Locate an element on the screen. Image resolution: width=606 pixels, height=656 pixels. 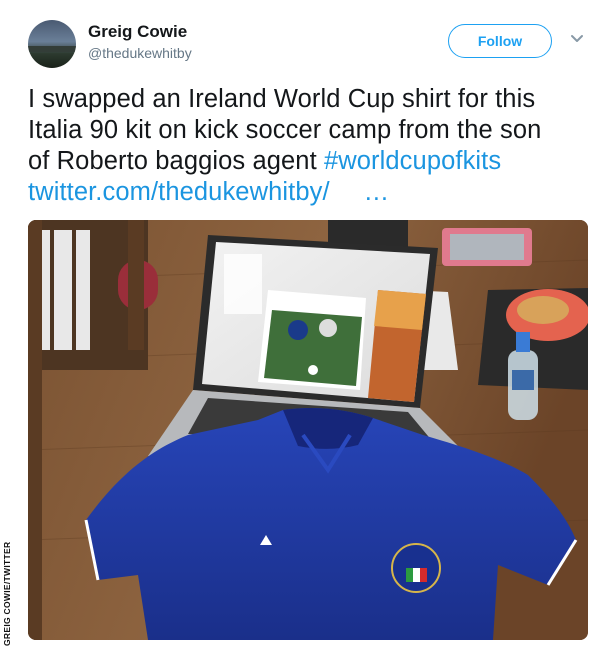
tweet-line-3: of Roberto baggios agent #worldcupofkits is located at coordinates (308, 161).